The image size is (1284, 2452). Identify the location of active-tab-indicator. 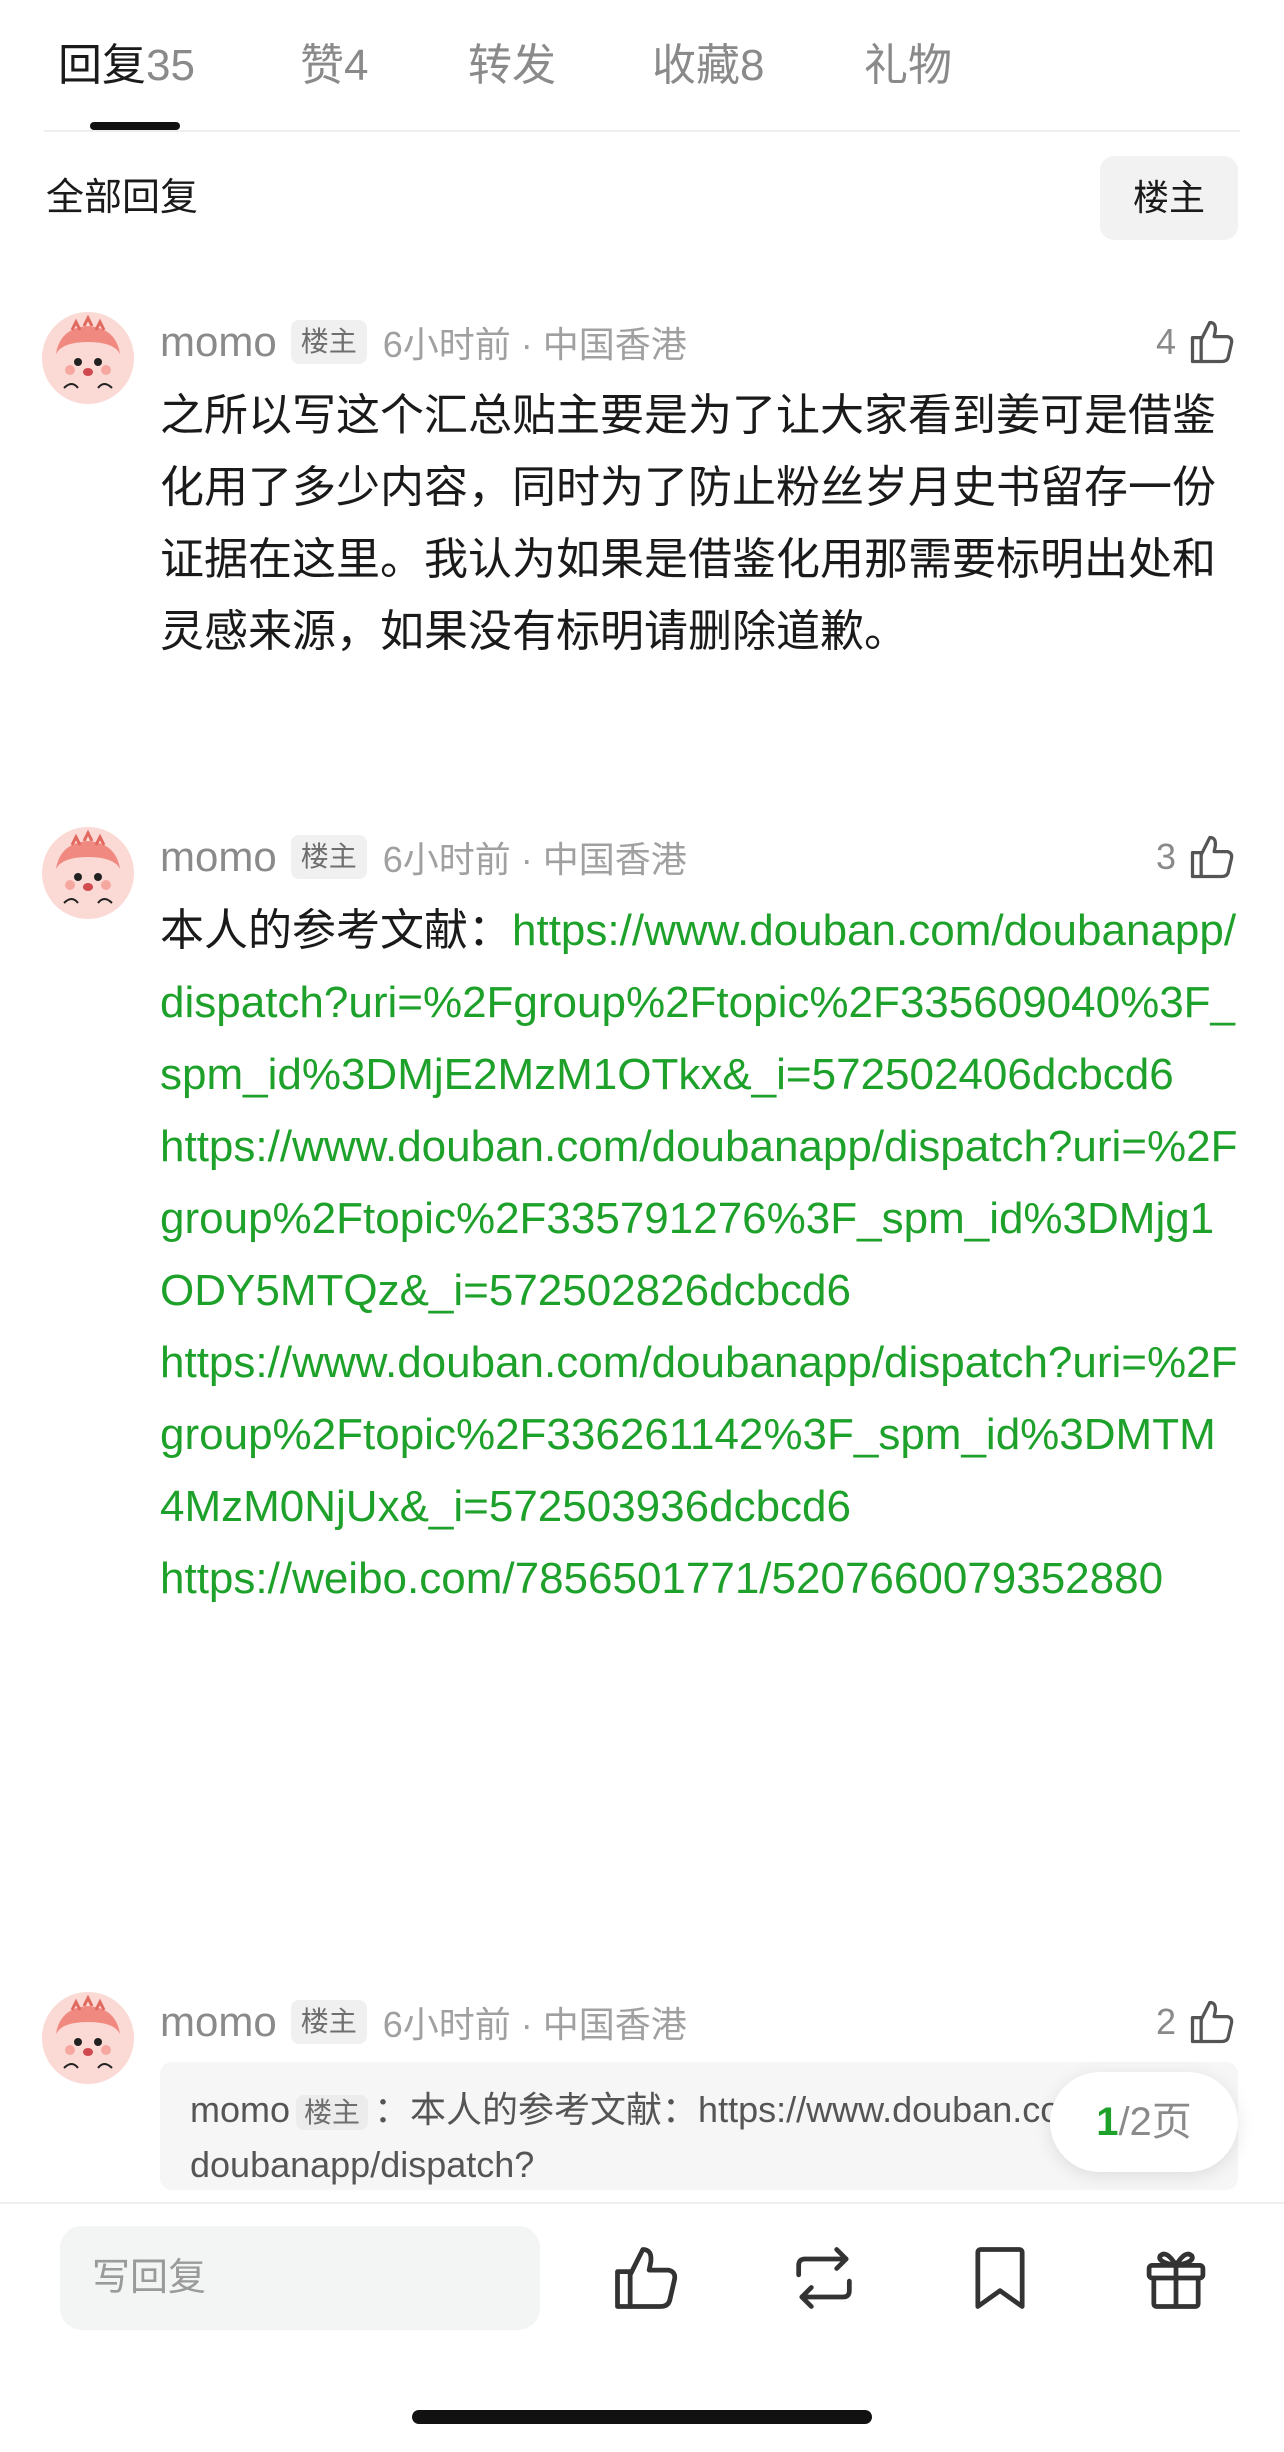
(135, 126).